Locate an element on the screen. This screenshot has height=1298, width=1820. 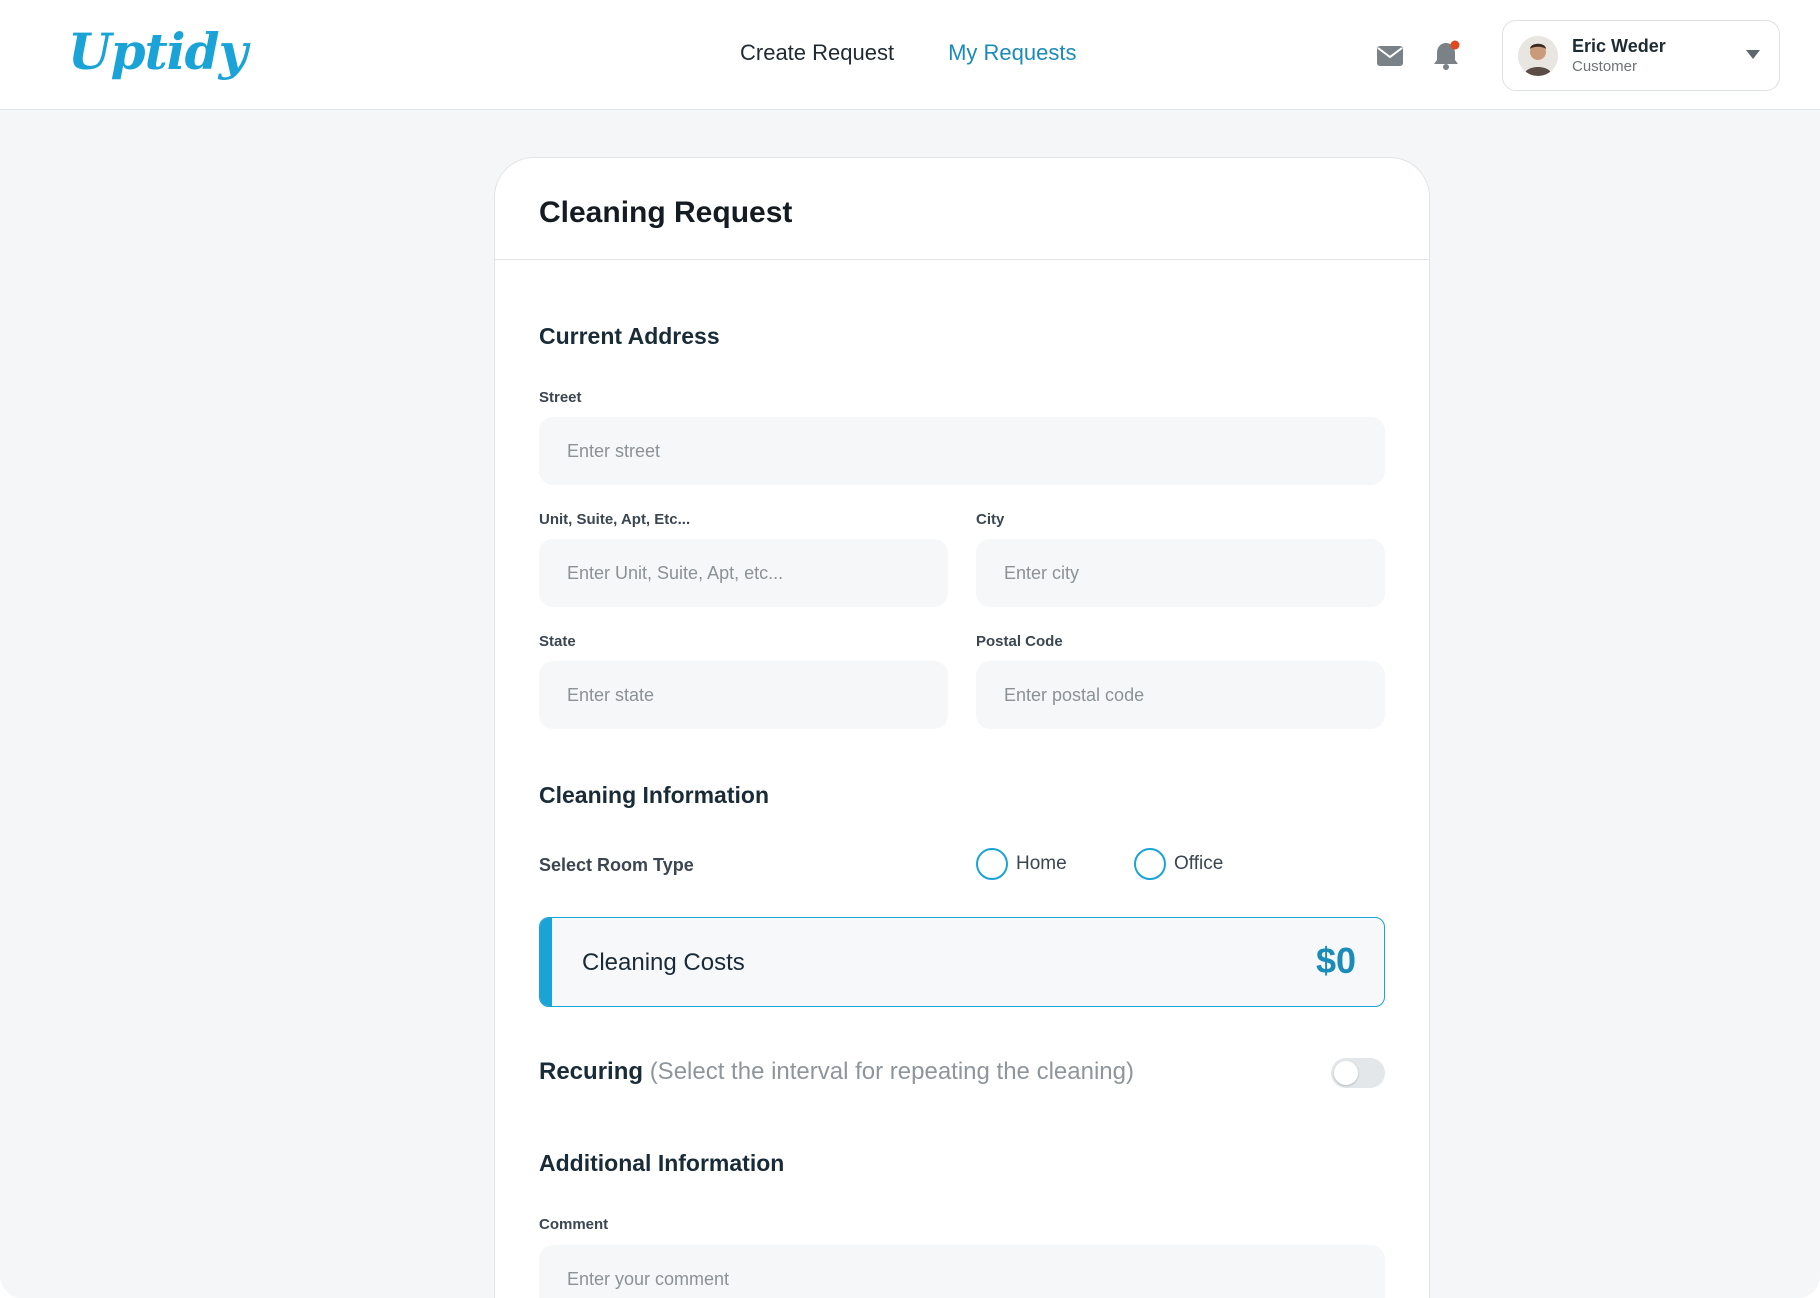
recurring-toggle is located at coordinates (1358, 1073).